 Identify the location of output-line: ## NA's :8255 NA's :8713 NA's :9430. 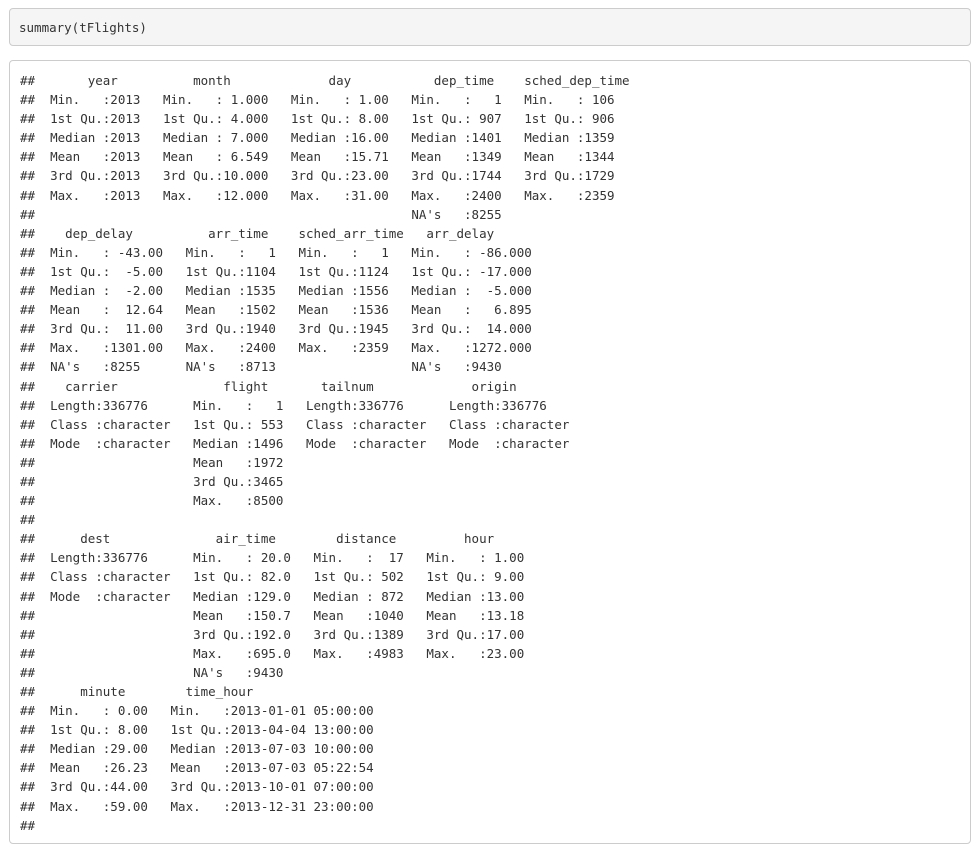
(283, 367).